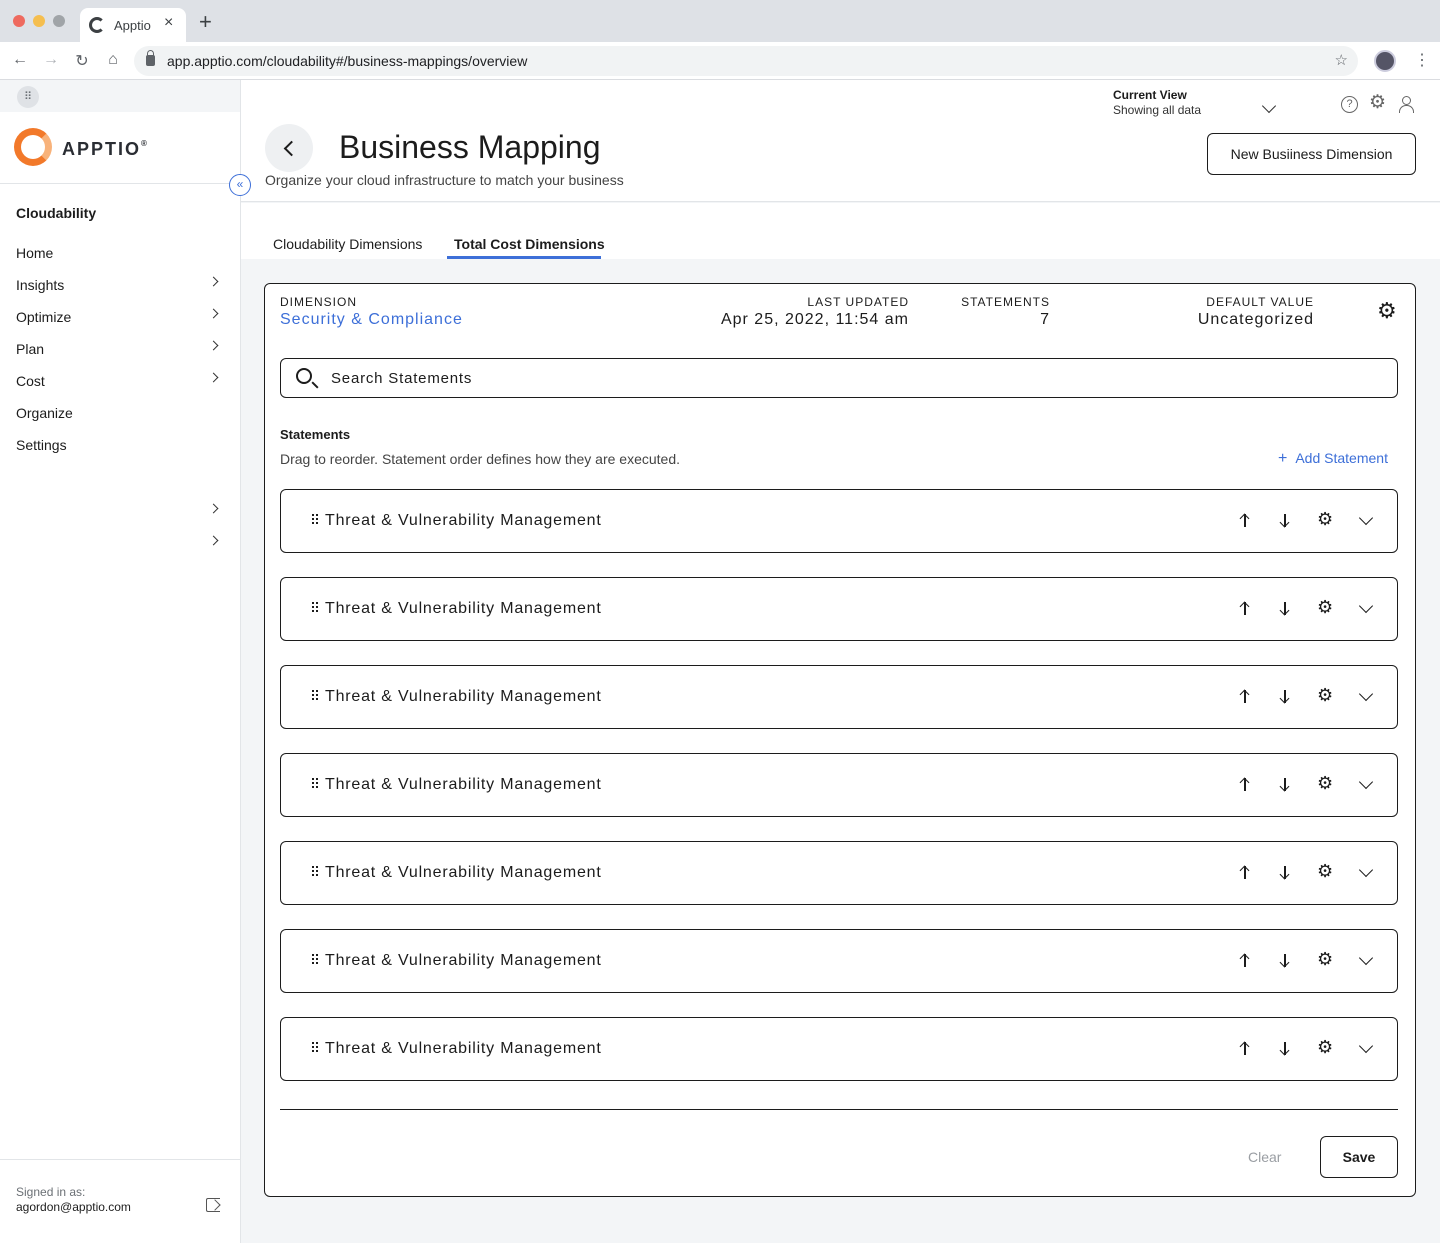  Describe the element at coordinates (1422, 60) in the screenshot. I see `browser-menu-icon: ⋮` at that location.